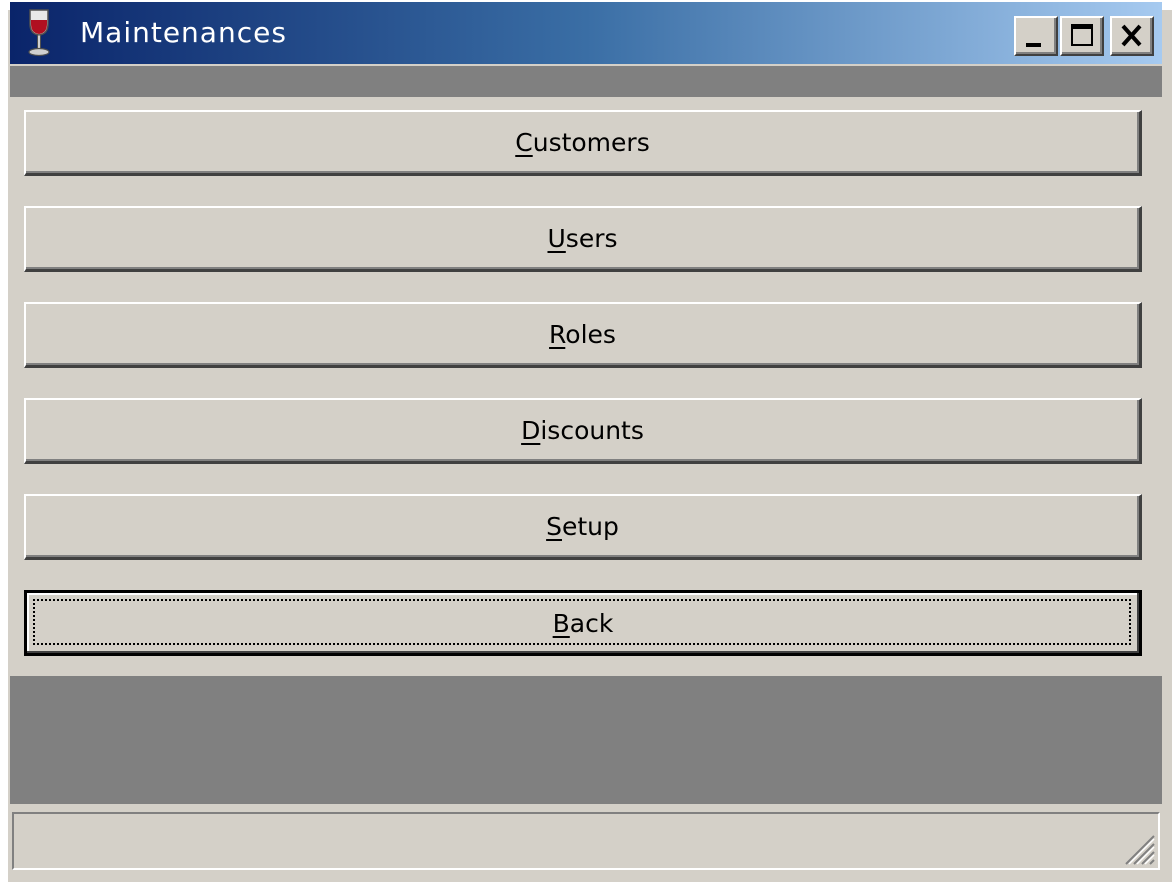  I want to click on content-area-empty, so click(586, 740).